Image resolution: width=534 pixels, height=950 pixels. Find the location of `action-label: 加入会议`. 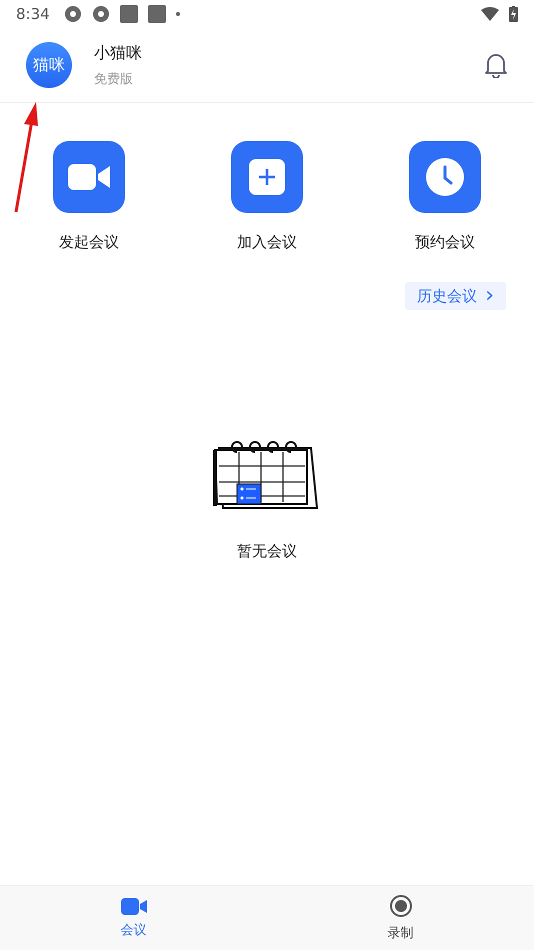

action-label: 加入会议 is located at coordinates (267, 242).